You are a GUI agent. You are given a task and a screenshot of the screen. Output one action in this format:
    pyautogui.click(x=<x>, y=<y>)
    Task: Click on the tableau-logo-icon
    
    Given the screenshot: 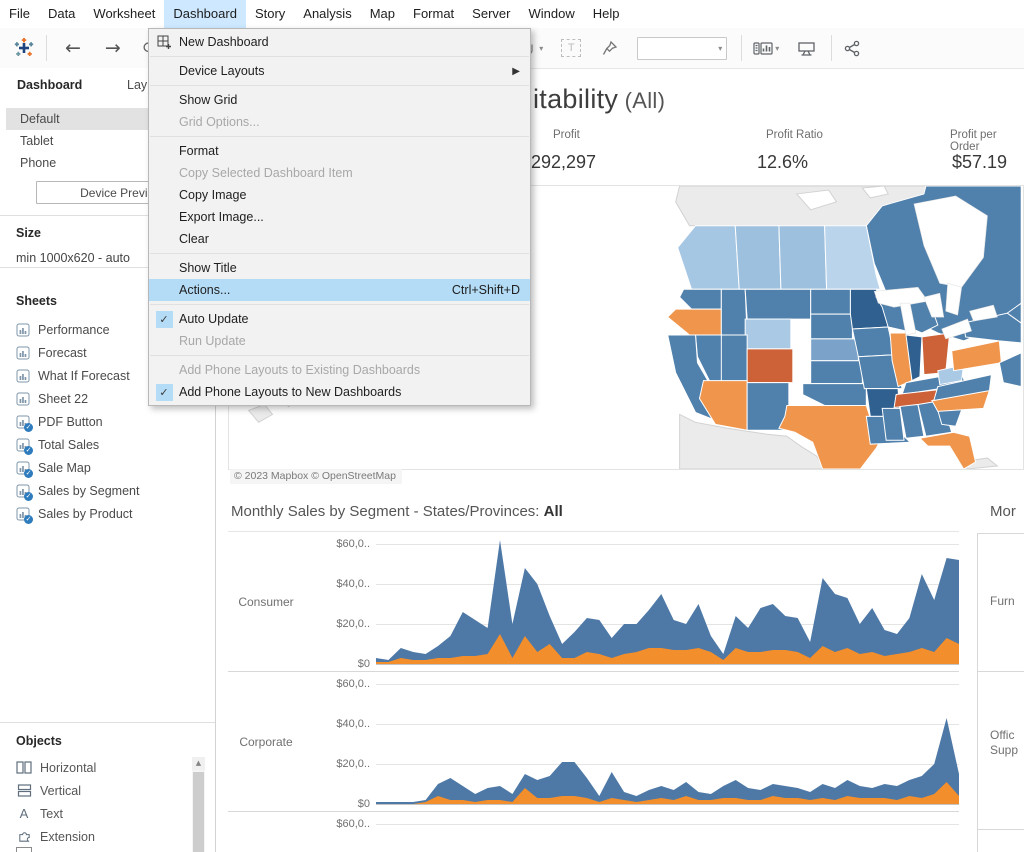 What is the action you would take?
    pyautogui.click(x=24, y=48)
    